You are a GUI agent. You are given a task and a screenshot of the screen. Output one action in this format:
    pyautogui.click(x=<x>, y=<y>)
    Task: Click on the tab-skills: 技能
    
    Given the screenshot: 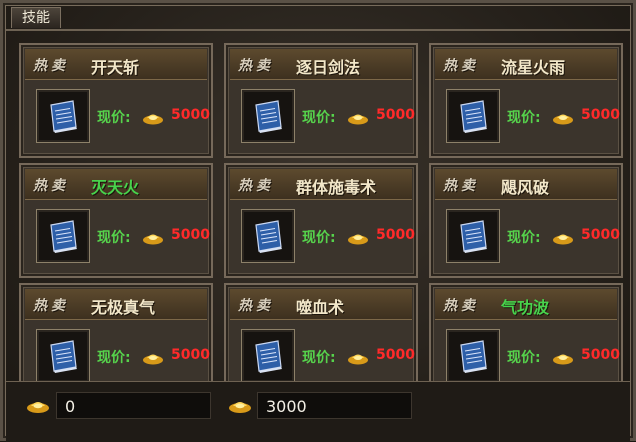 What is the action you would take?
    pyautogui.click(x=36, y=17)
    